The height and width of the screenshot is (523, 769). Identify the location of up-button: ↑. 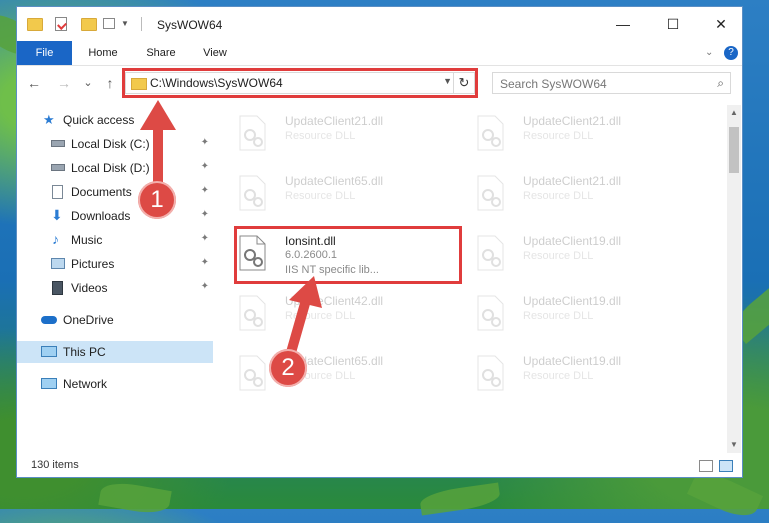
(110, 83).